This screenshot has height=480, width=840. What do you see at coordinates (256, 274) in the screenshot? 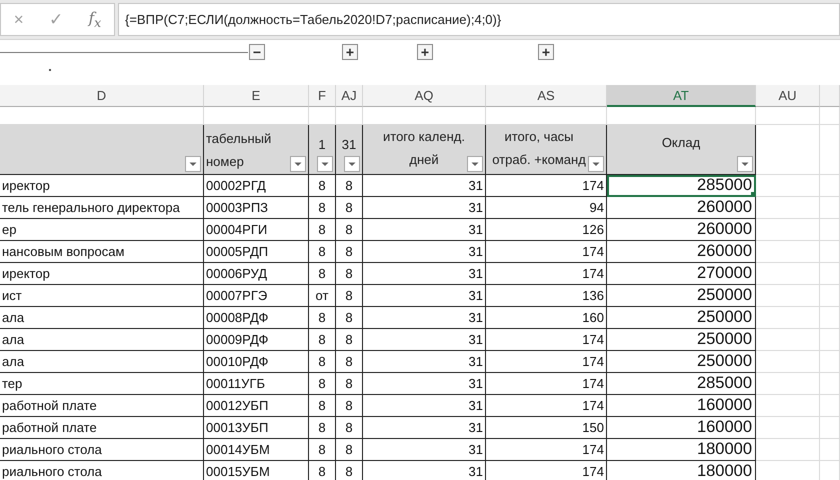
I see `table-cell: 00006РУД` at bounding box center [256, 274].